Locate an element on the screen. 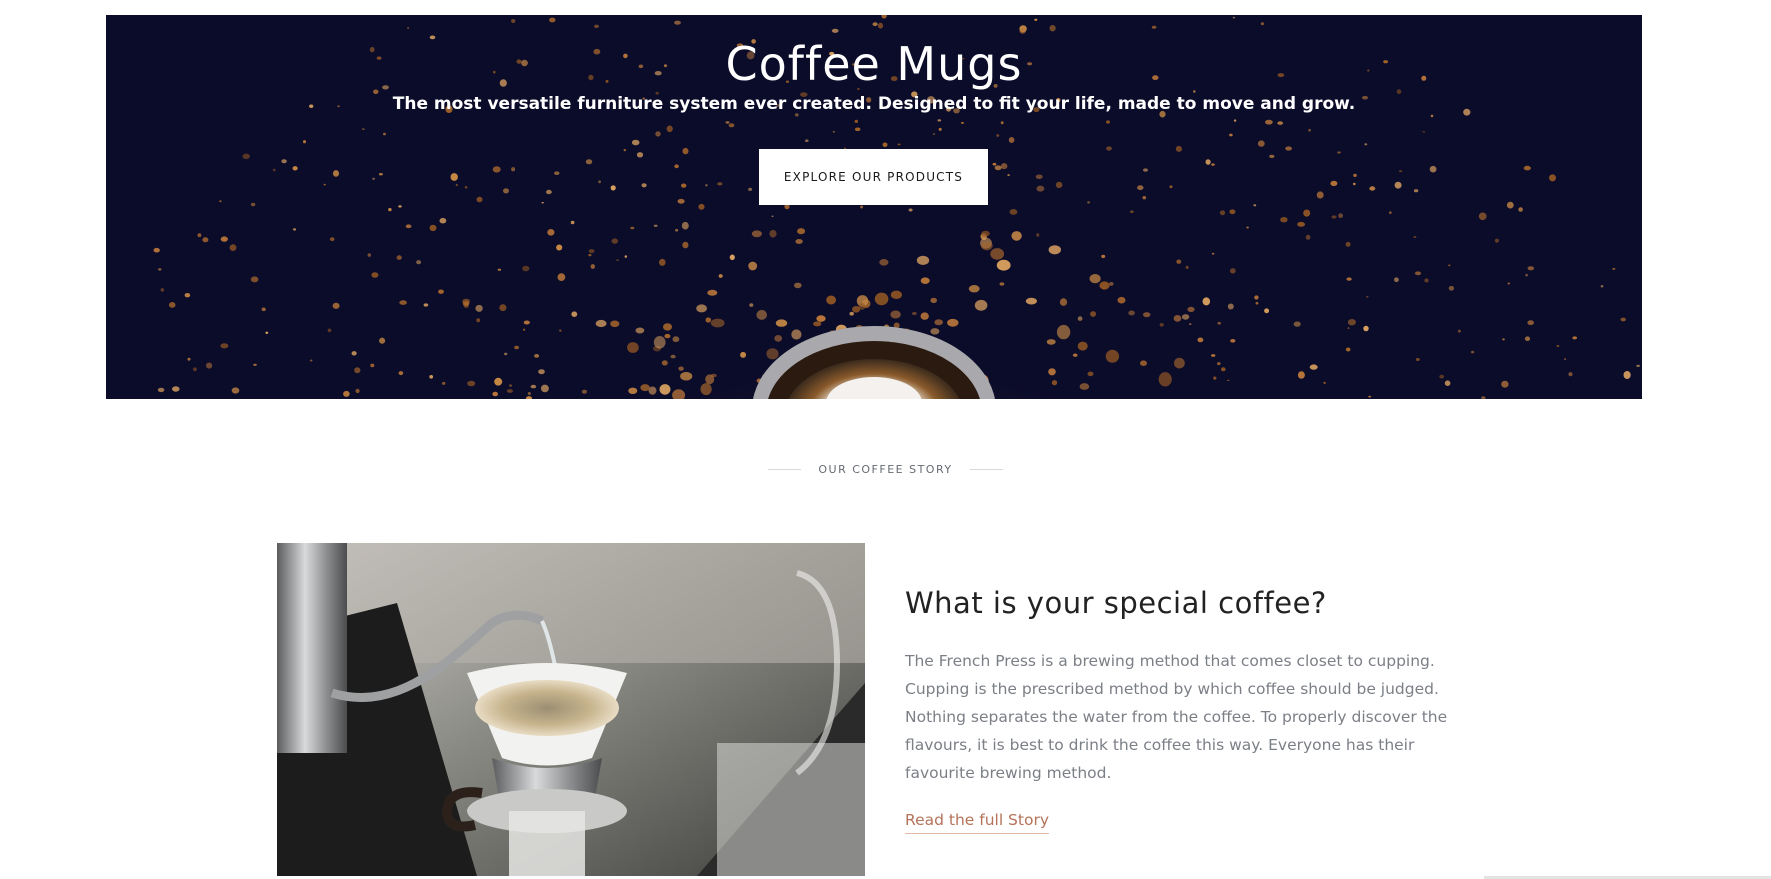 The height and width of the screenshot is (879, 1771). section-heading-label: OUR COFFEE STORY is located at coordinates (885, 469).